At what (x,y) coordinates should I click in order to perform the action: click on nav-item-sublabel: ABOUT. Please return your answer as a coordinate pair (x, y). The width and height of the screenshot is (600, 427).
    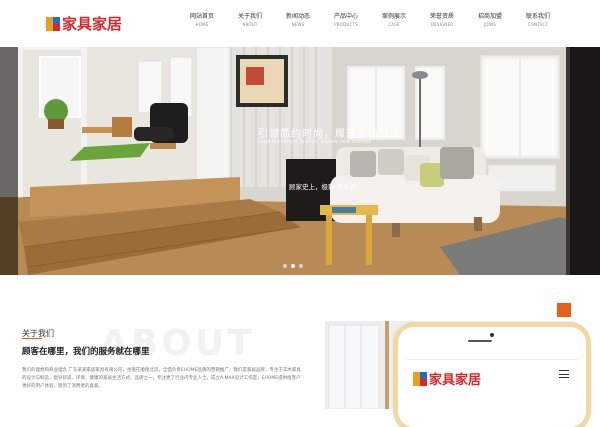
    Looking at the image, I should click on (250, 24).